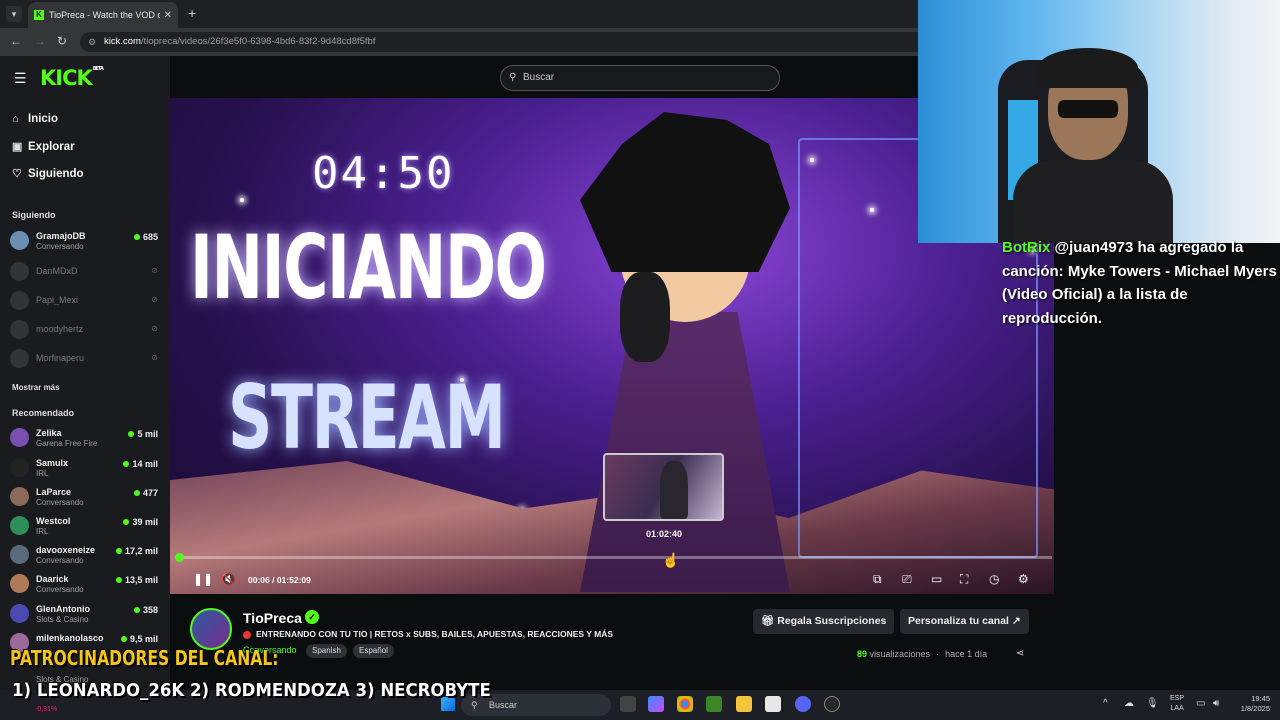 This screenshot has width=1280, height=720. I want to click on playback-time: 00:06 / 01:52:09, so click(279, 580).